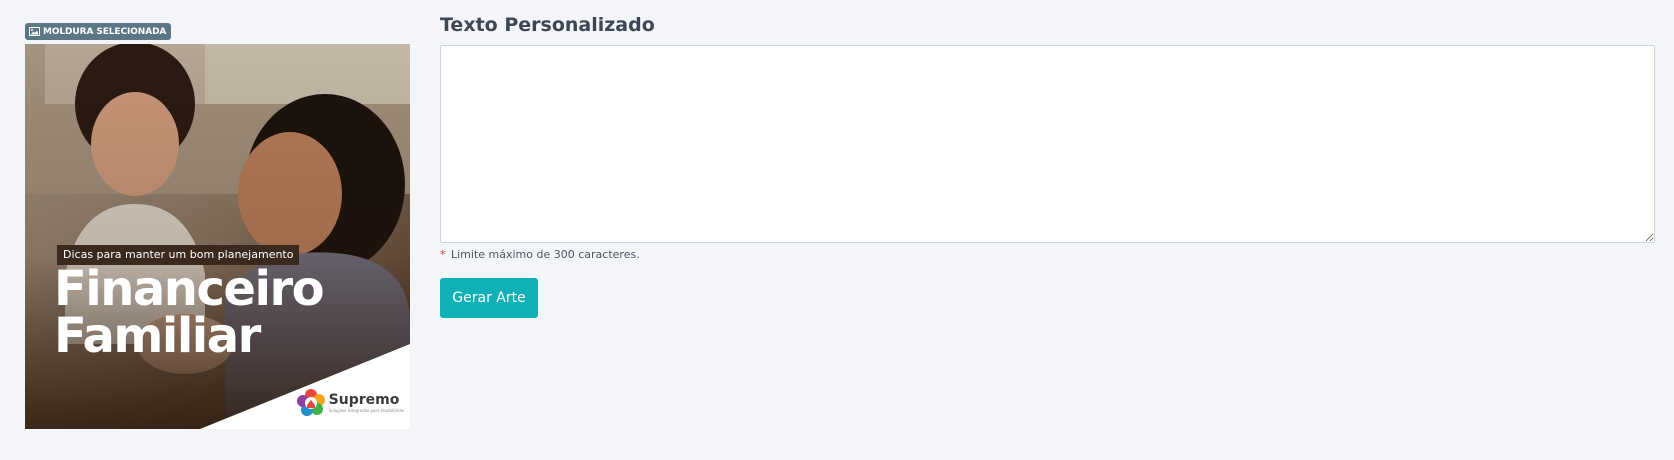 The width and height of the screenshot is (1674, 460). Describe the element at coordinates (547, 25) in the screenshot. I see `custom-text-title: Texto Personalizado` at that location.